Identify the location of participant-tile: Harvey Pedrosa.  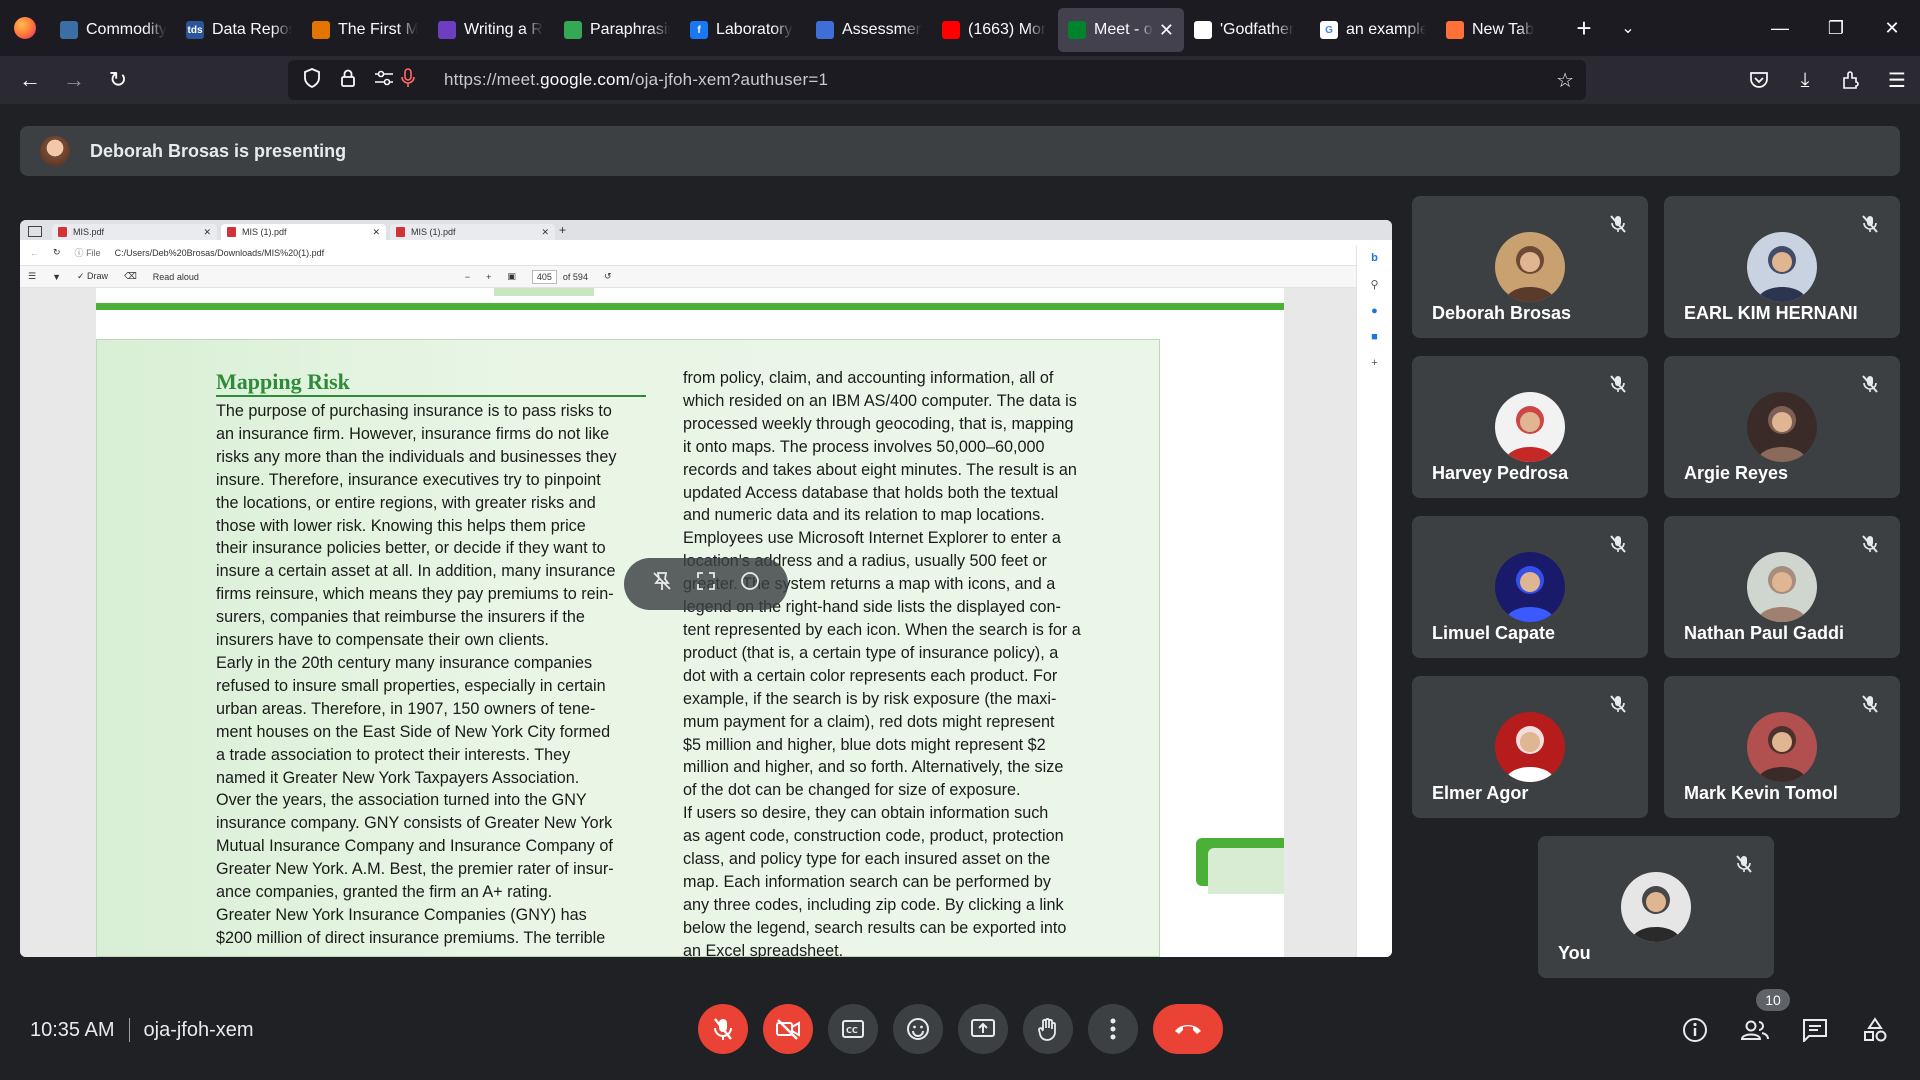
(1530, 427).